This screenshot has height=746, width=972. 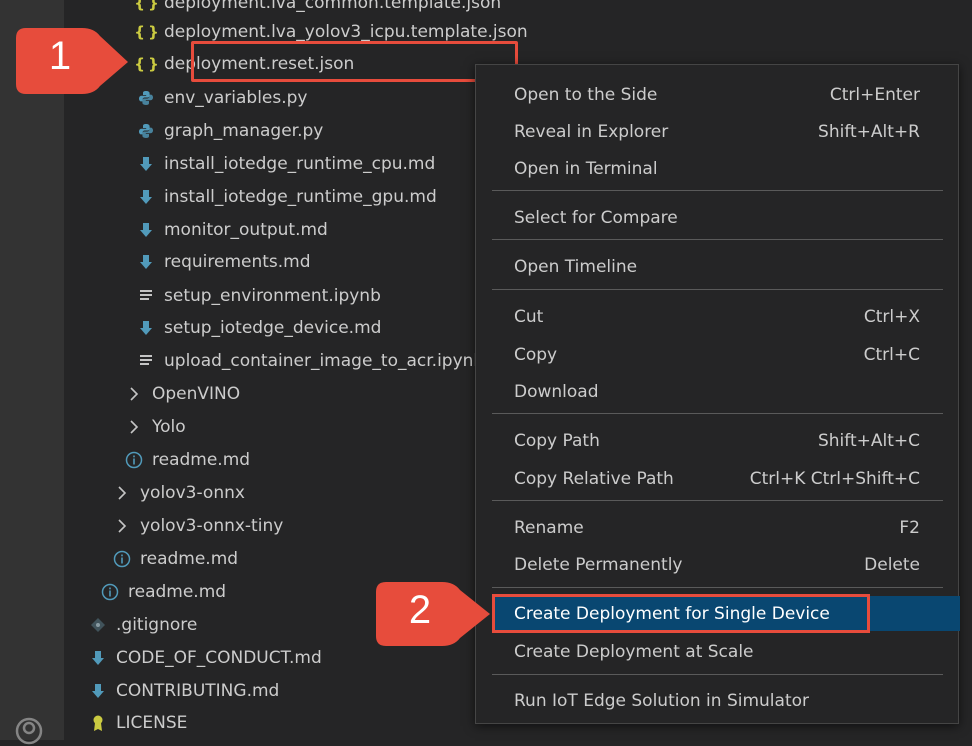 I want to click on menu-item-label: Create Deployment for Single Device, so click(x=672, y=613).